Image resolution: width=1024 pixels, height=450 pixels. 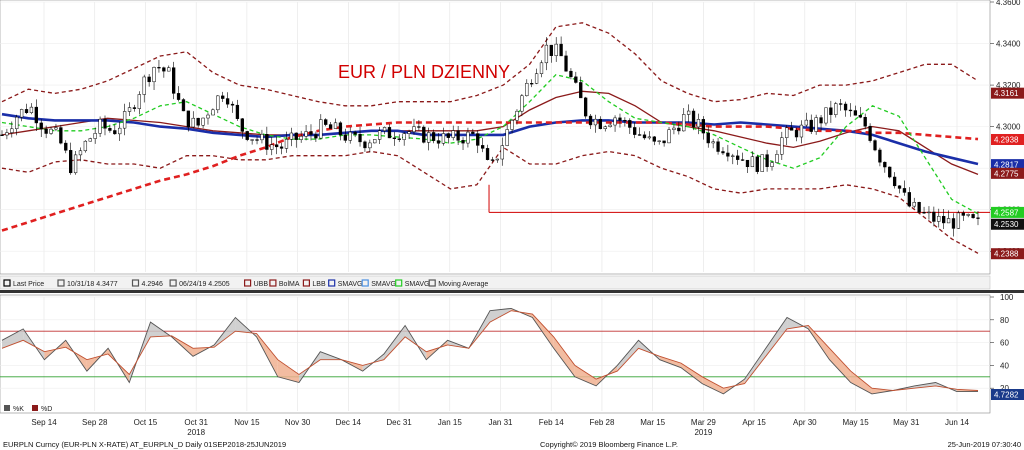 What do you see at coordinates (1007, 297) in the screenshot?
I see `y-tick-label: 100` at bounding box center [1007, 297].